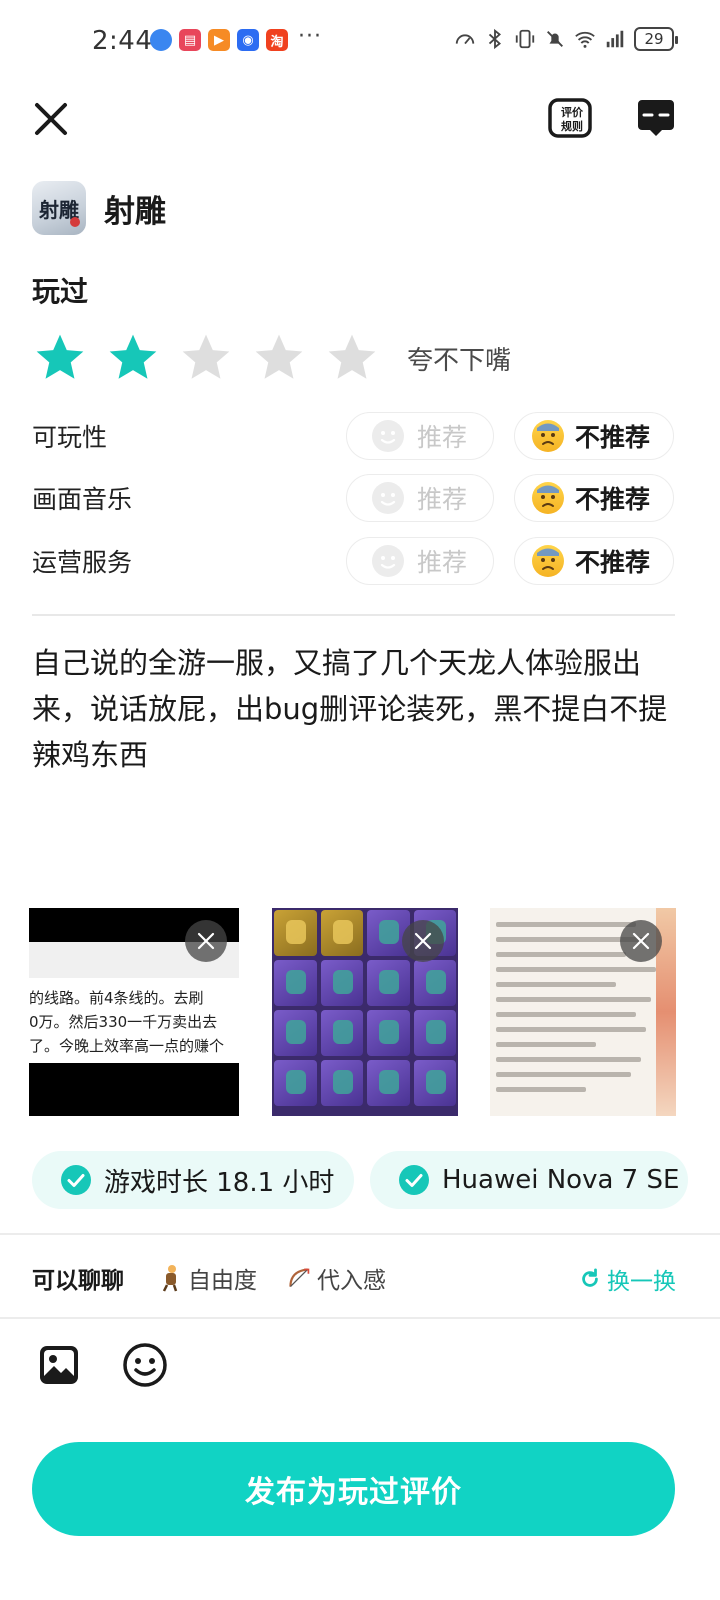  I want to click on shopping-app-icon: 淘, so click(277, 40).